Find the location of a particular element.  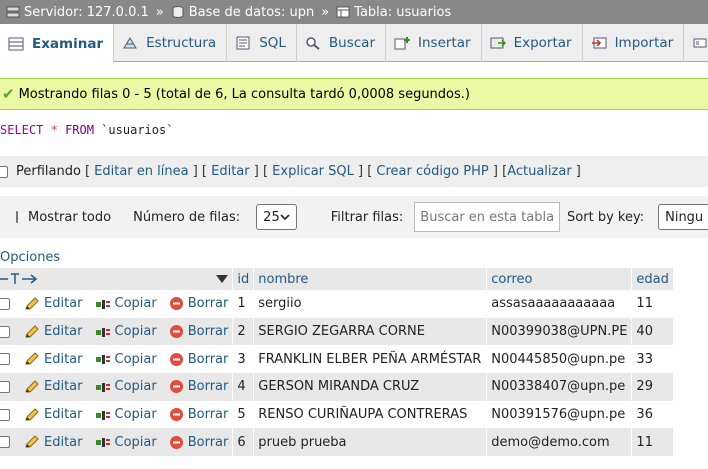

cell-correo: N00445850@upn.pe is located at coordinates (559, 359).